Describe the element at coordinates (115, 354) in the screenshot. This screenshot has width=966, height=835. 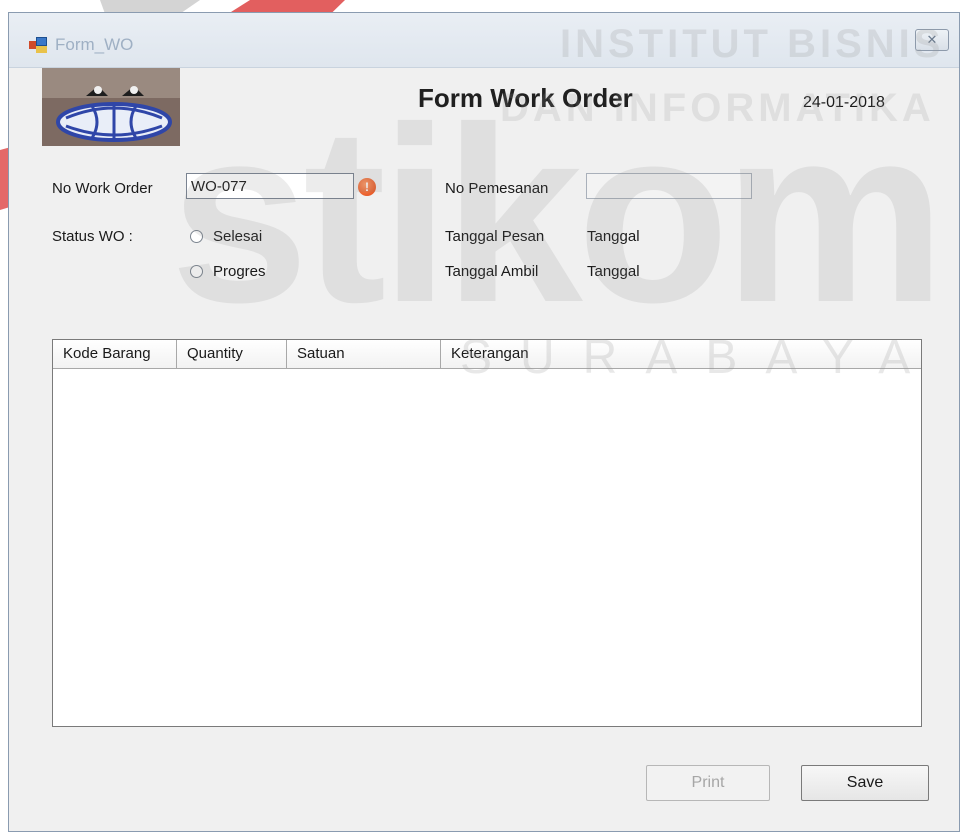
I see `column-header-kode-barang: Kode Barang` at that location.